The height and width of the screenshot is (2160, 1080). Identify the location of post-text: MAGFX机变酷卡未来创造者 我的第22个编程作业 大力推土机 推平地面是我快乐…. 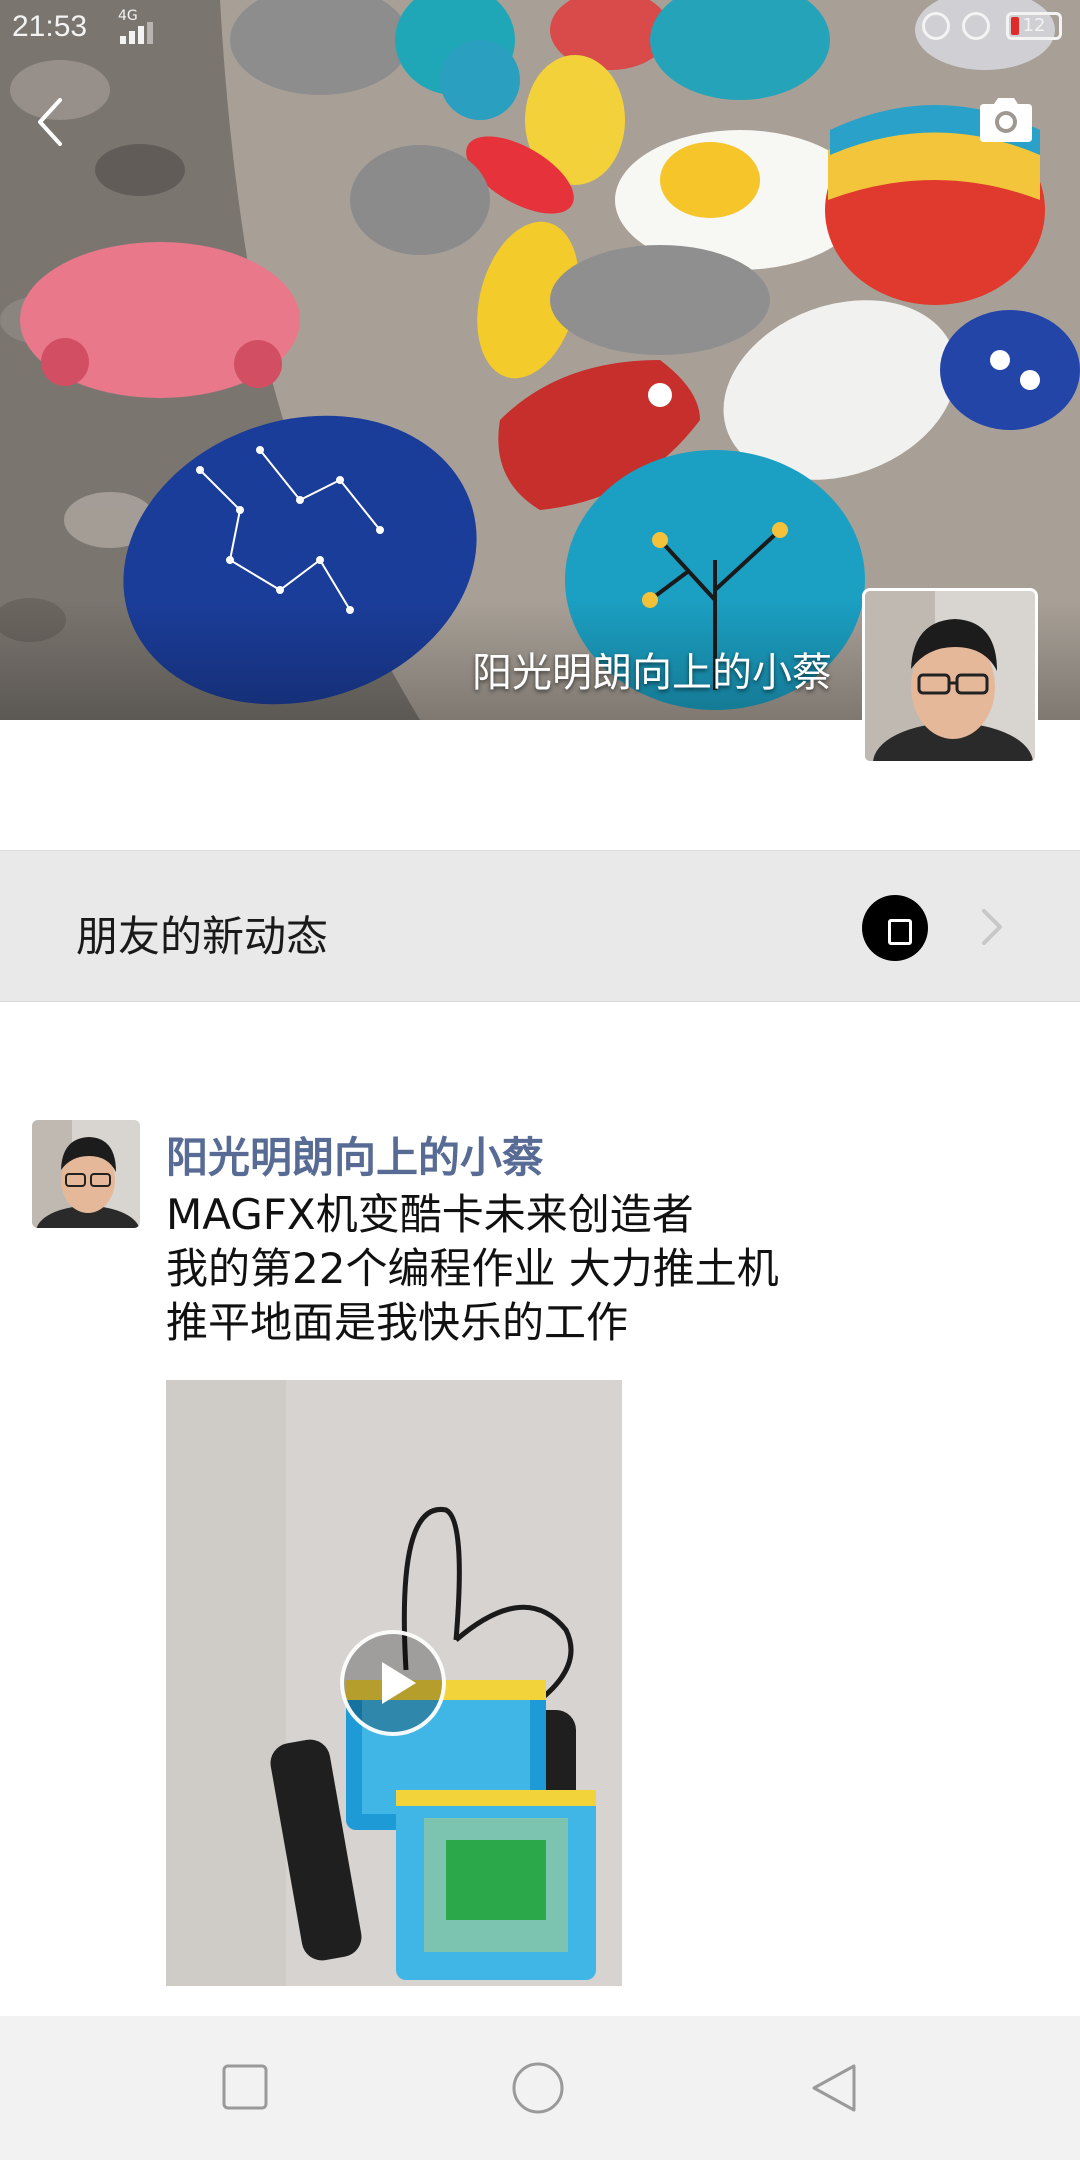
(472, 1269).